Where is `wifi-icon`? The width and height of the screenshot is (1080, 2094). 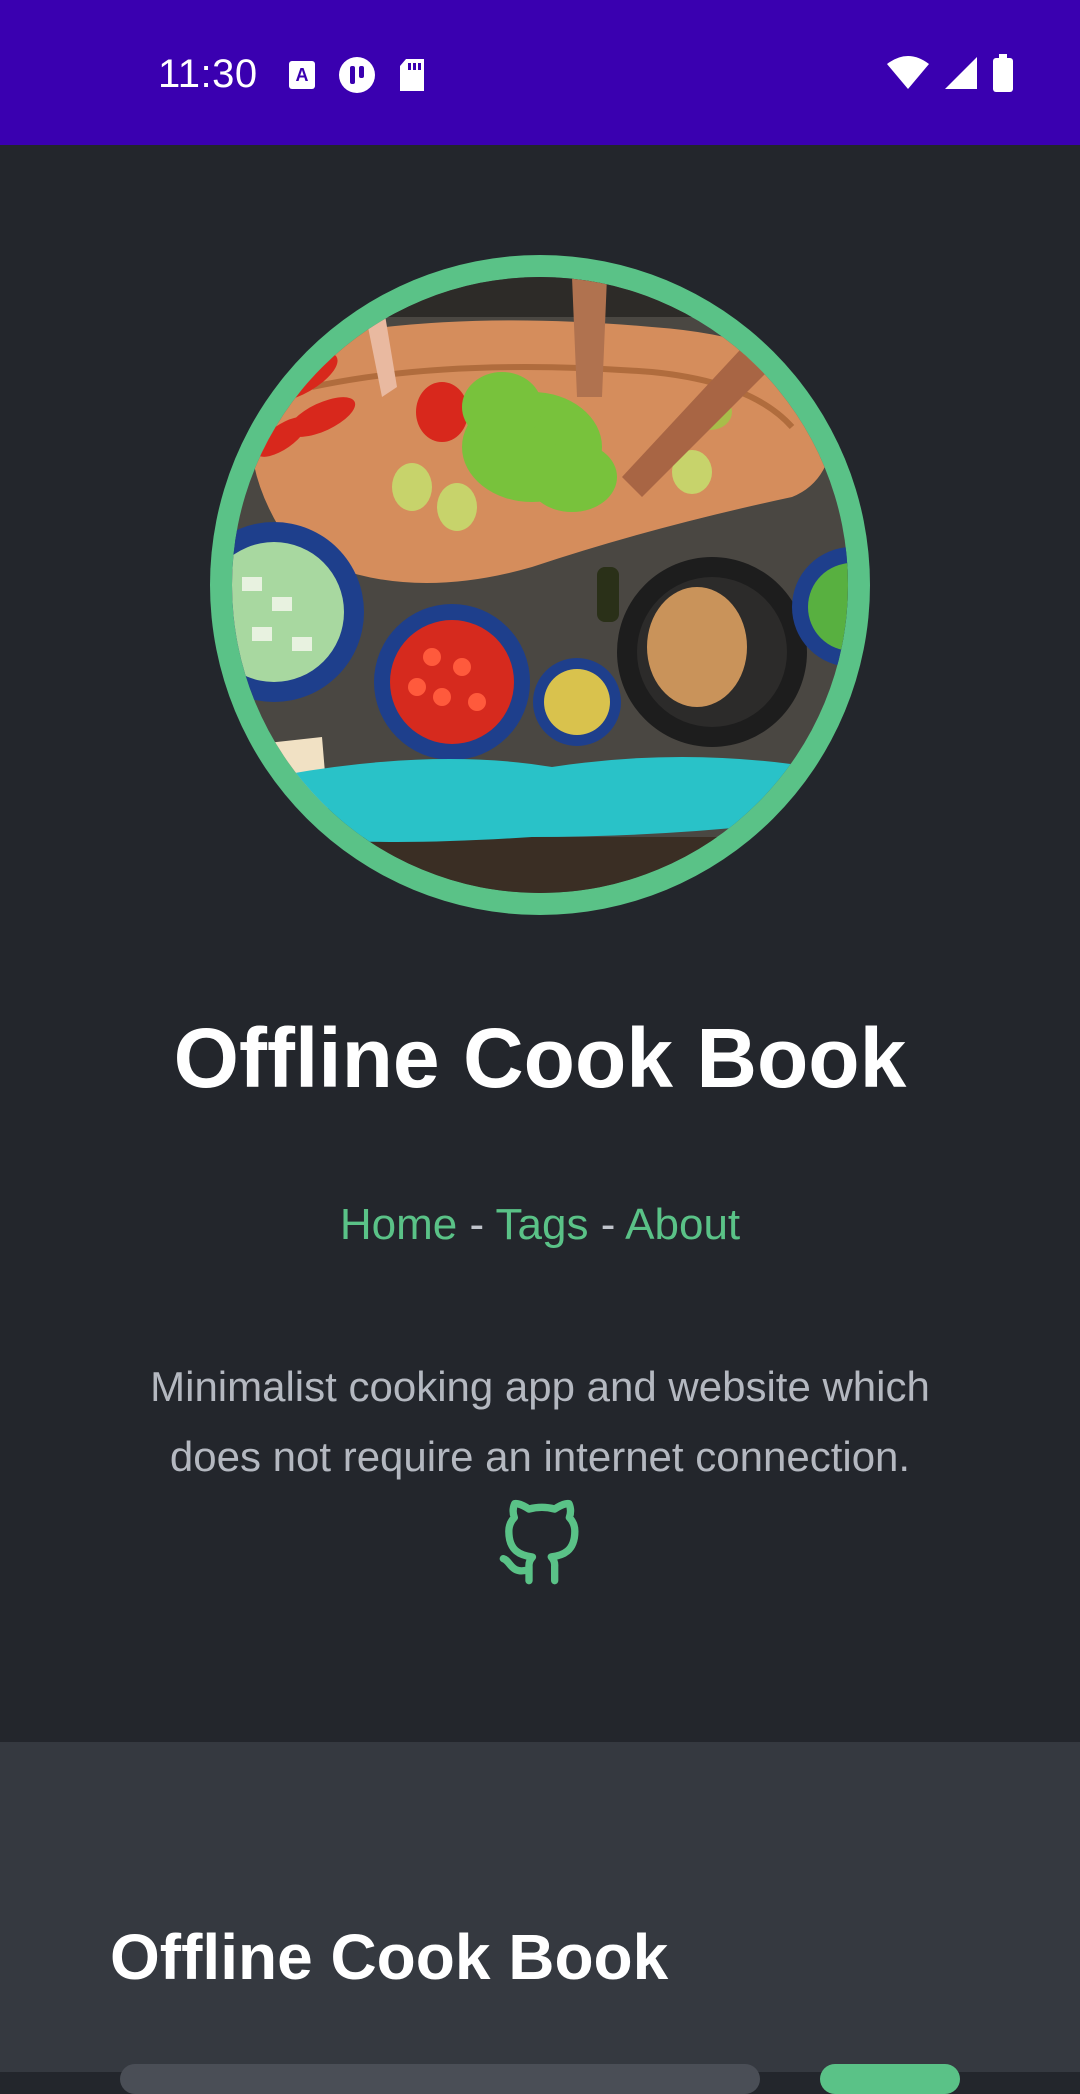 wifi-icon is located at coordinates (908, 72).